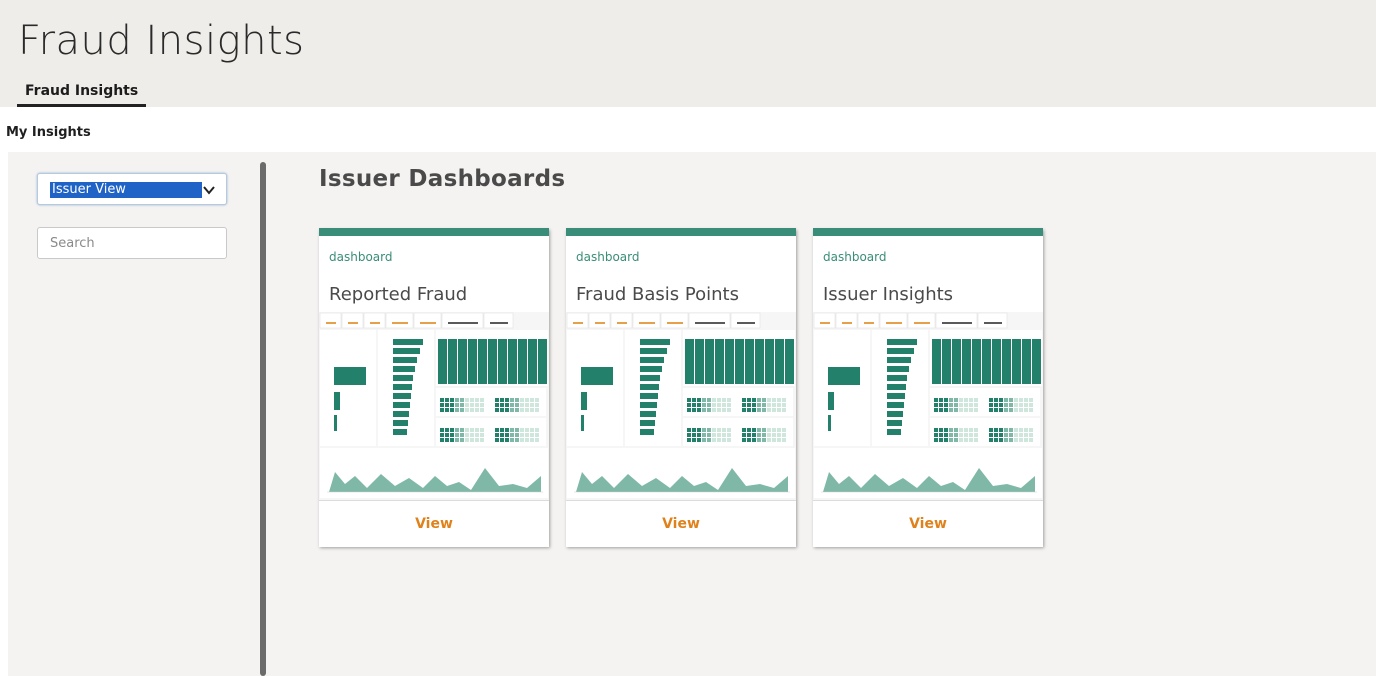 Image resolution: width=1376 pixels, height=676 pixels. I want to click on card-title: Reported Fraud, so click(398, 294).